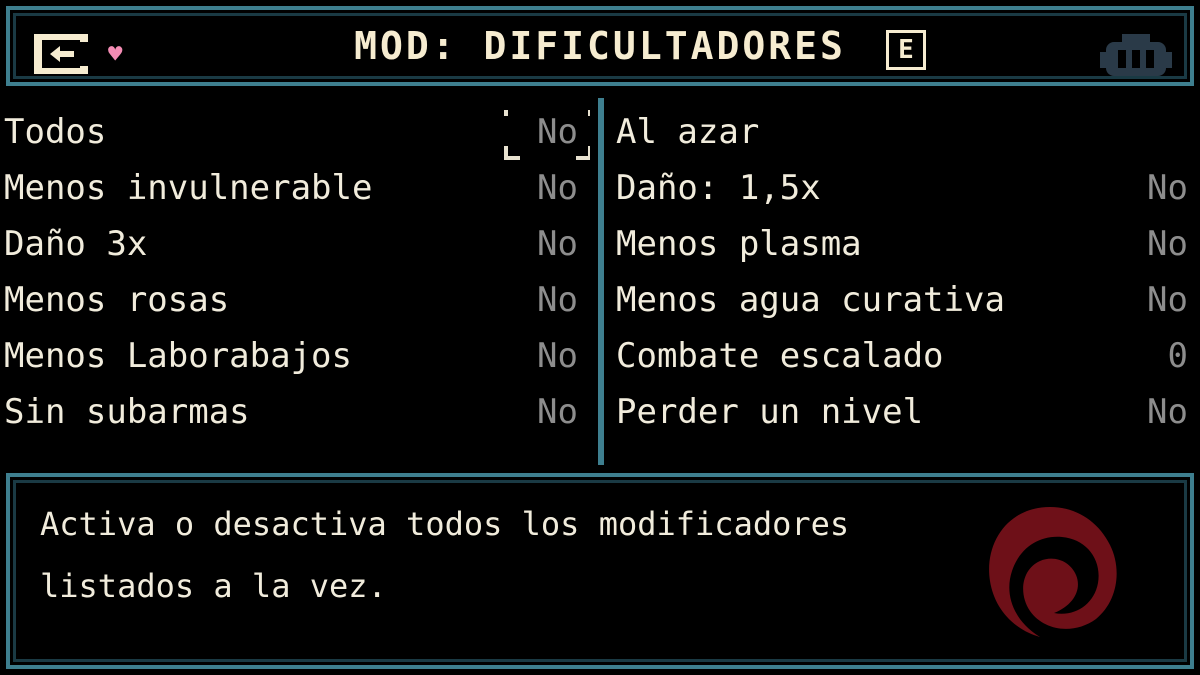 This screenshot has width=1200, height=675. Describe the element at coordinates (780, 356) in the screenshot. I see `option-label: Combate escalado` at that location.